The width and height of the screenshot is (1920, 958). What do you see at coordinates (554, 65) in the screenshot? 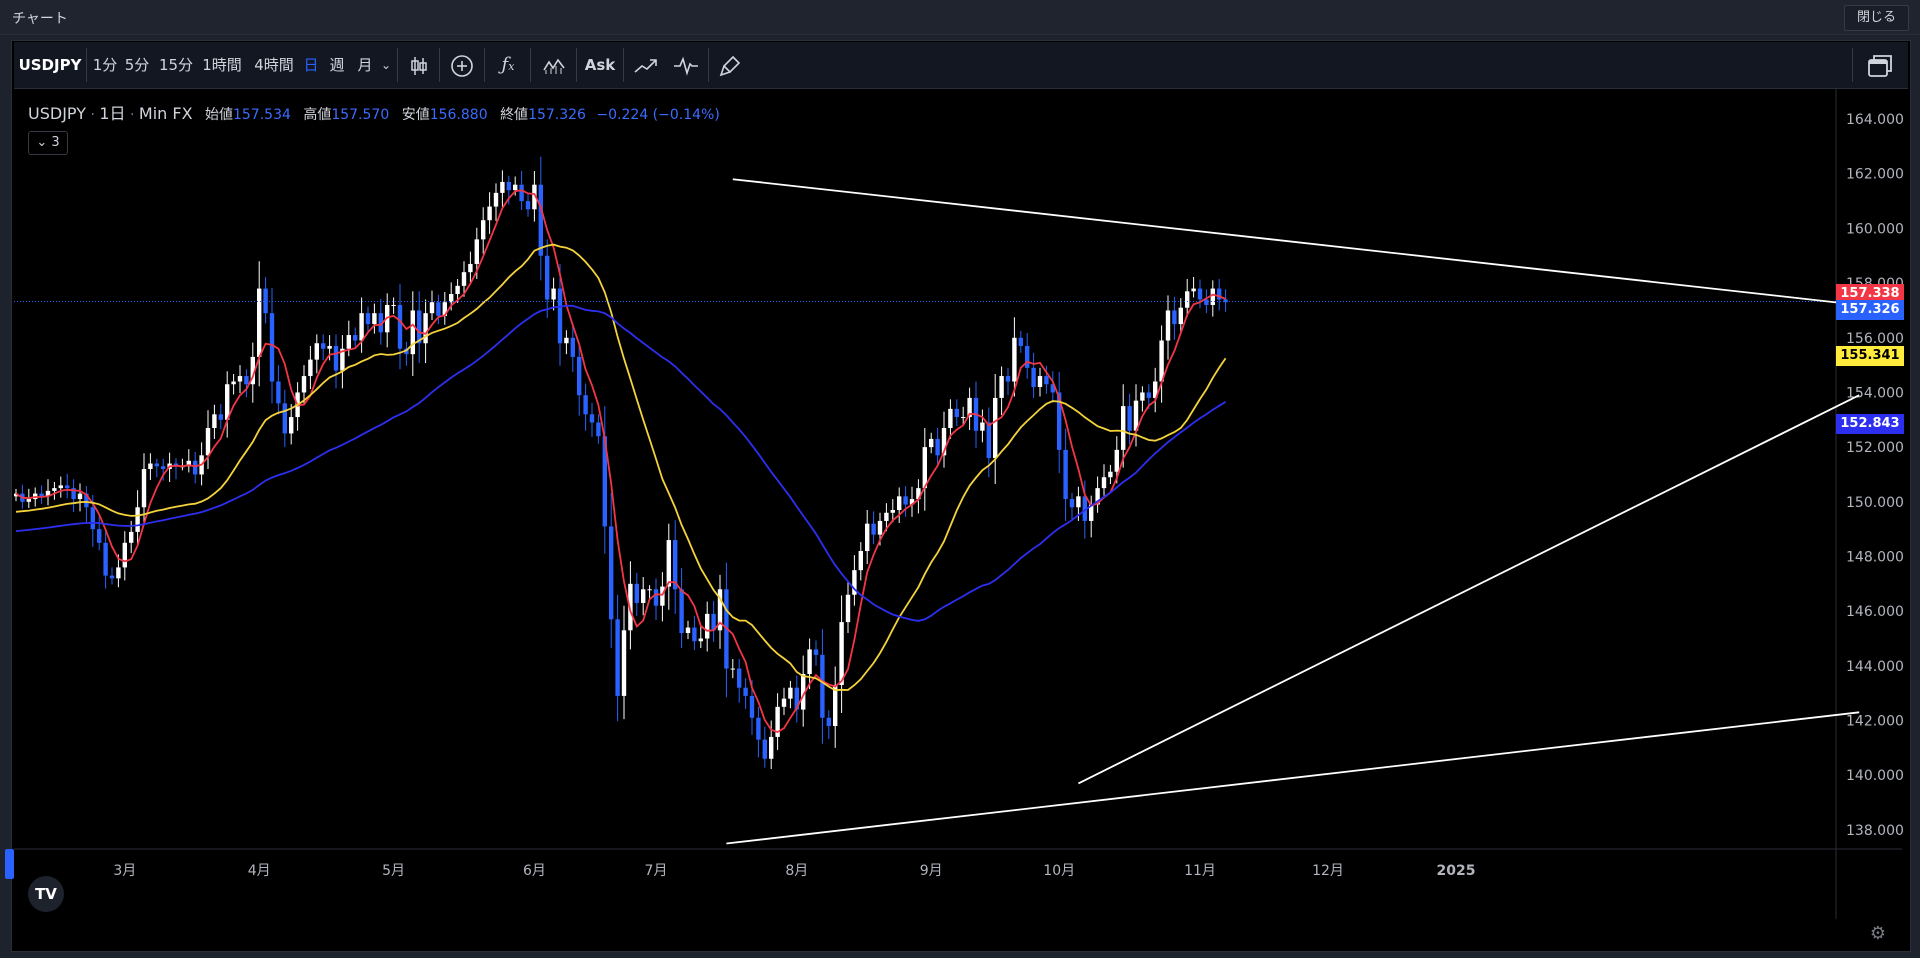
I see `templates-icon` at bounding box center [554, 65].